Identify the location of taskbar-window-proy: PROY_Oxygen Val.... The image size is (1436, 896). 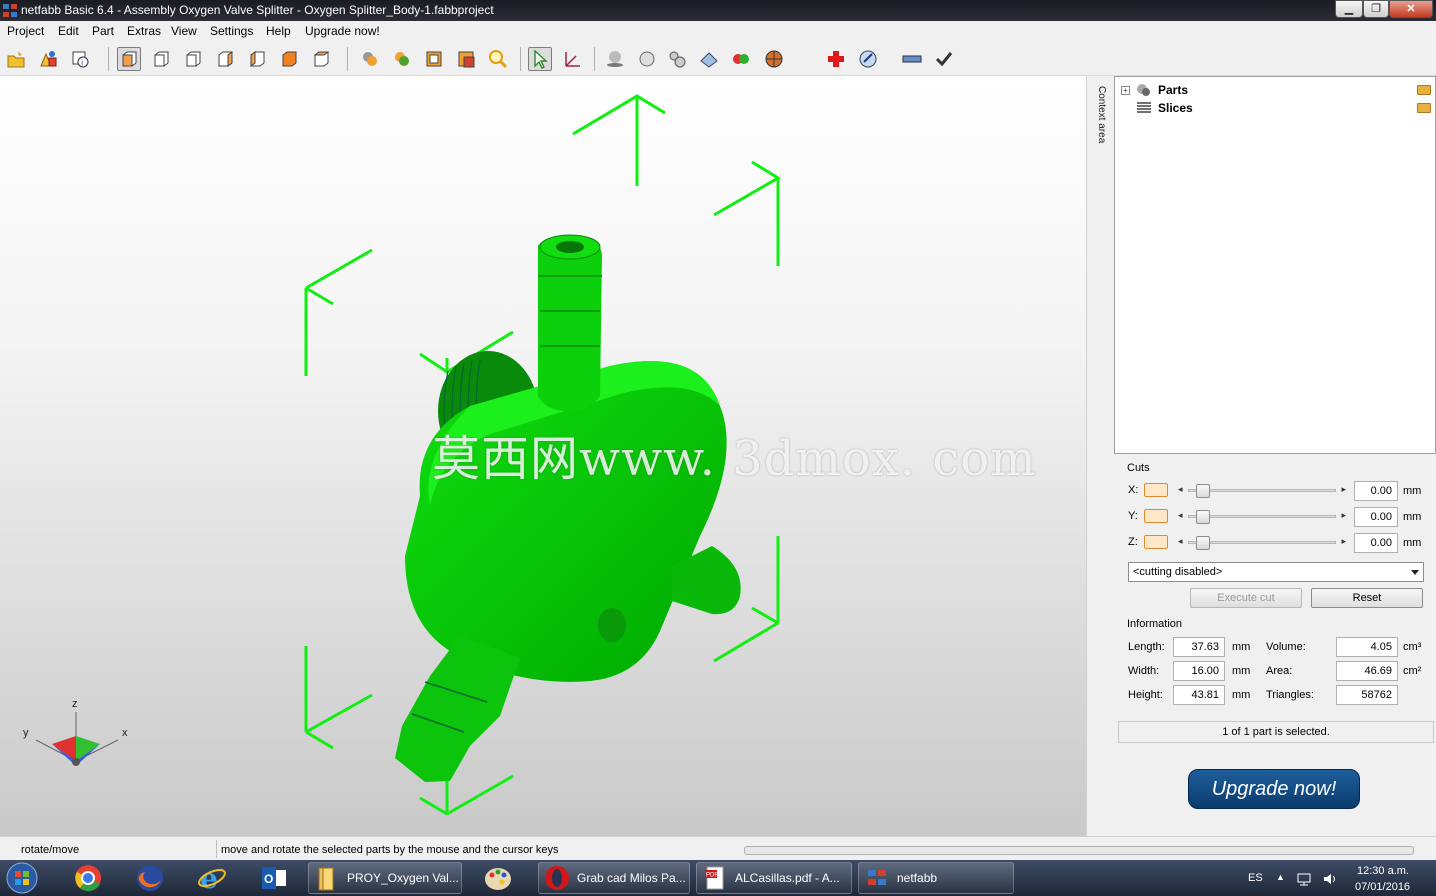
(385, 878).